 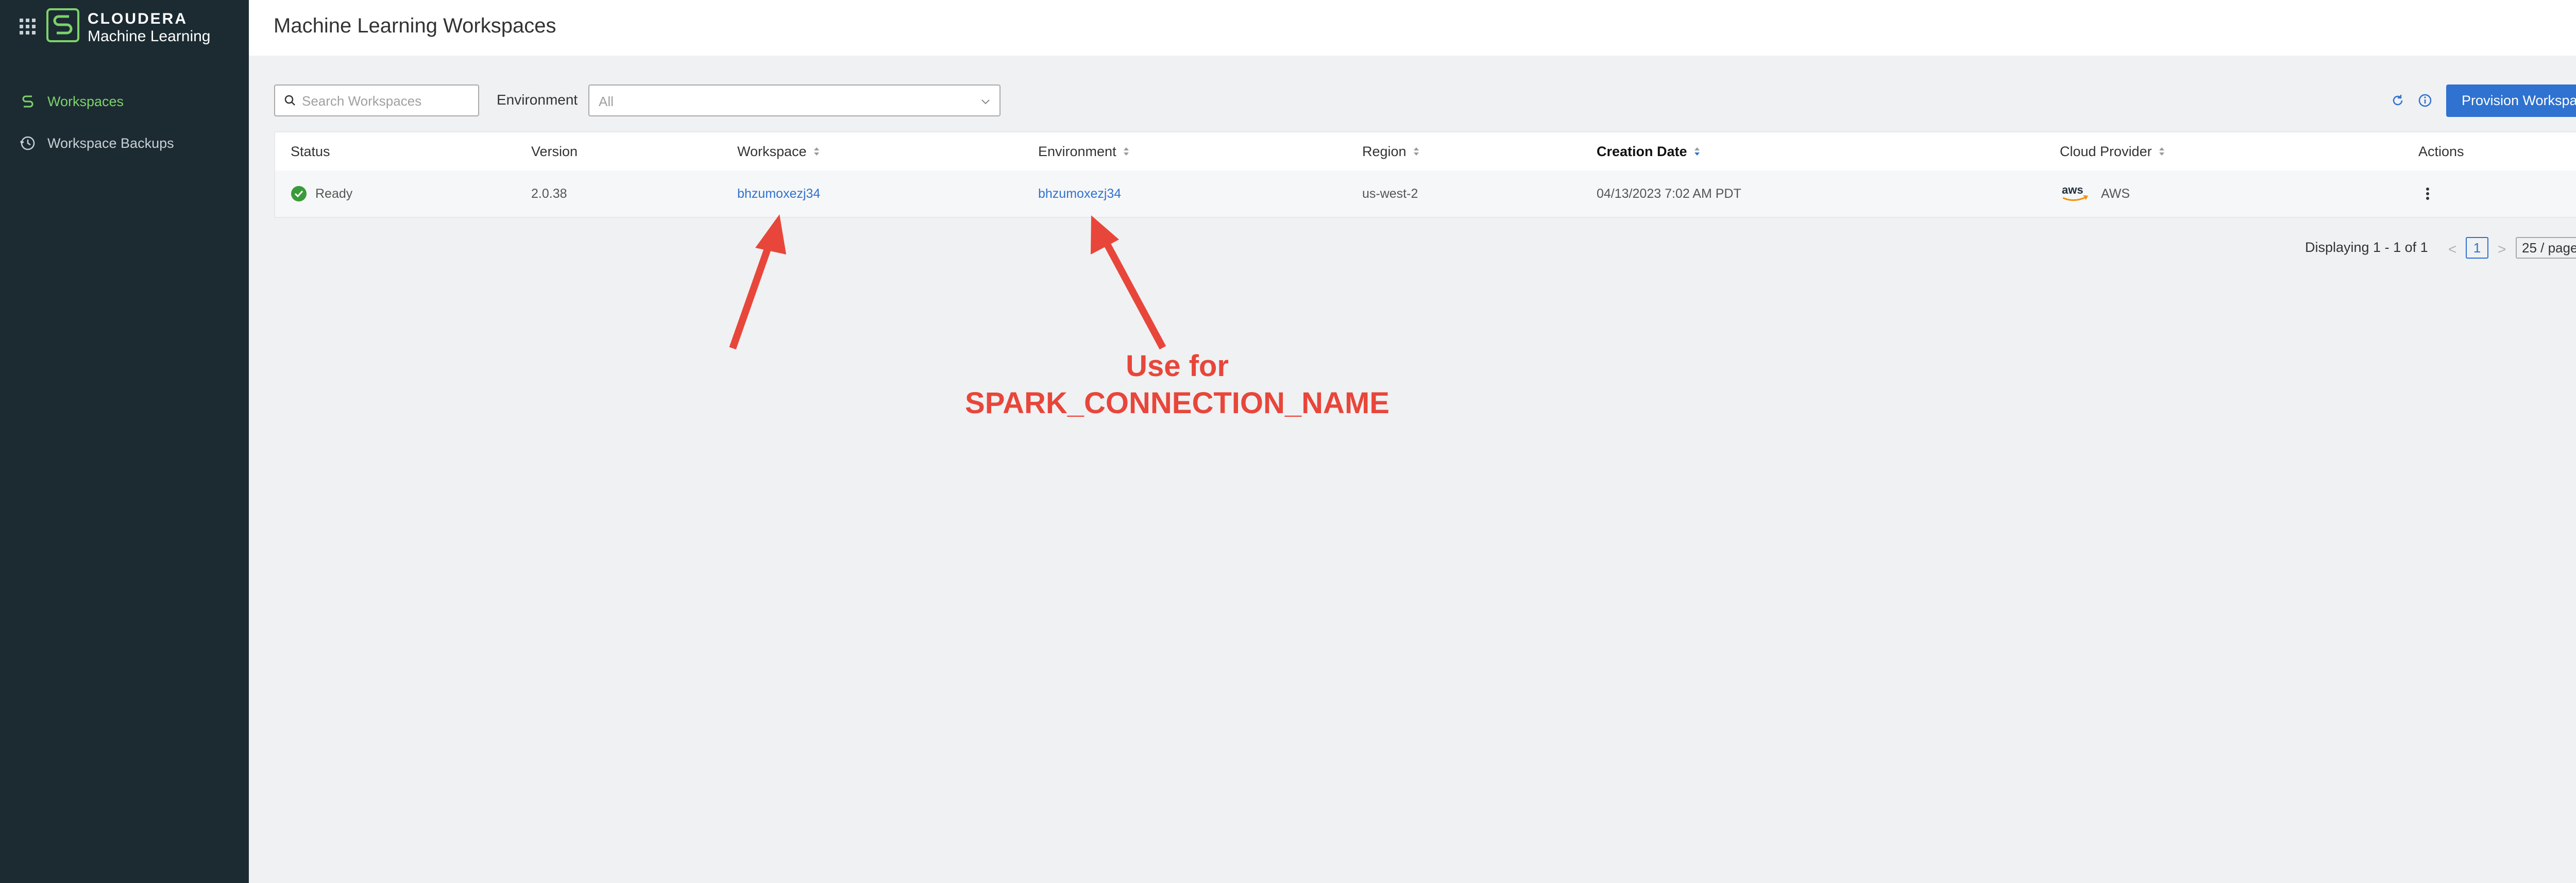 What do you see at coordinates (1105, 234) in the screenshot?
I see `annotation-arrowhead-environment` at bounding box center [1105, 234].